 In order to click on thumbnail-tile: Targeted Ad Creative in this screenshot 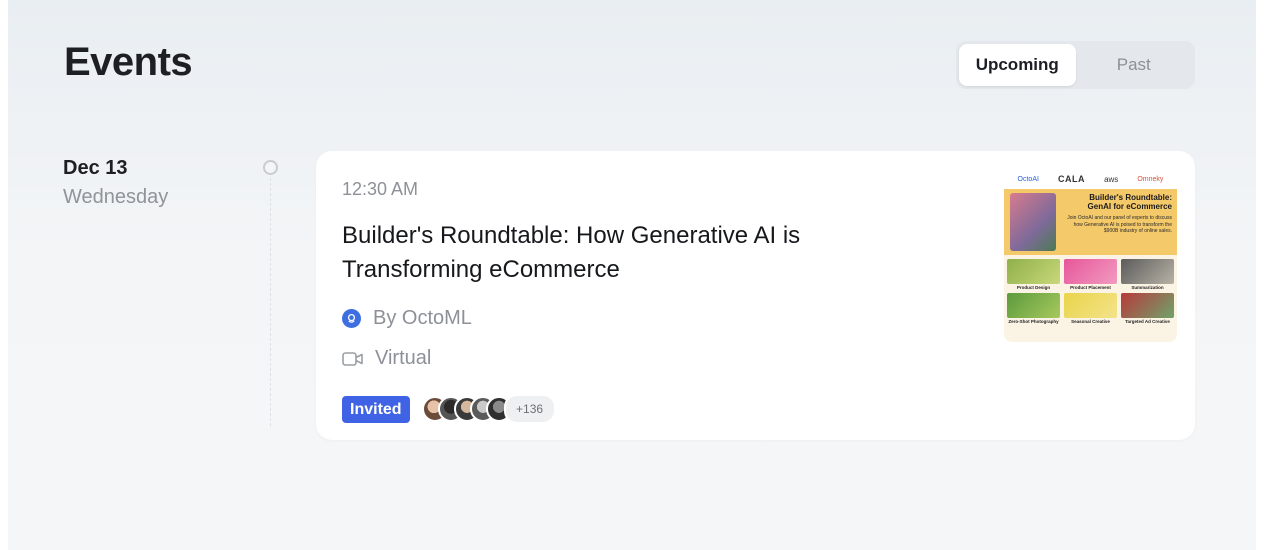, I will do `click(1147, 308)`.